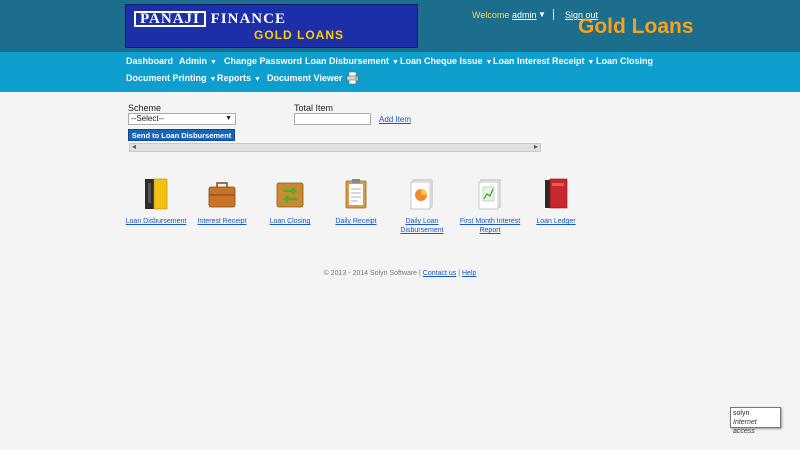 Image resolution: width=800 pixels, height=450 pixels. I want to click on tile-loan-disbursement: Loan Disbursement, so click(156, 201).